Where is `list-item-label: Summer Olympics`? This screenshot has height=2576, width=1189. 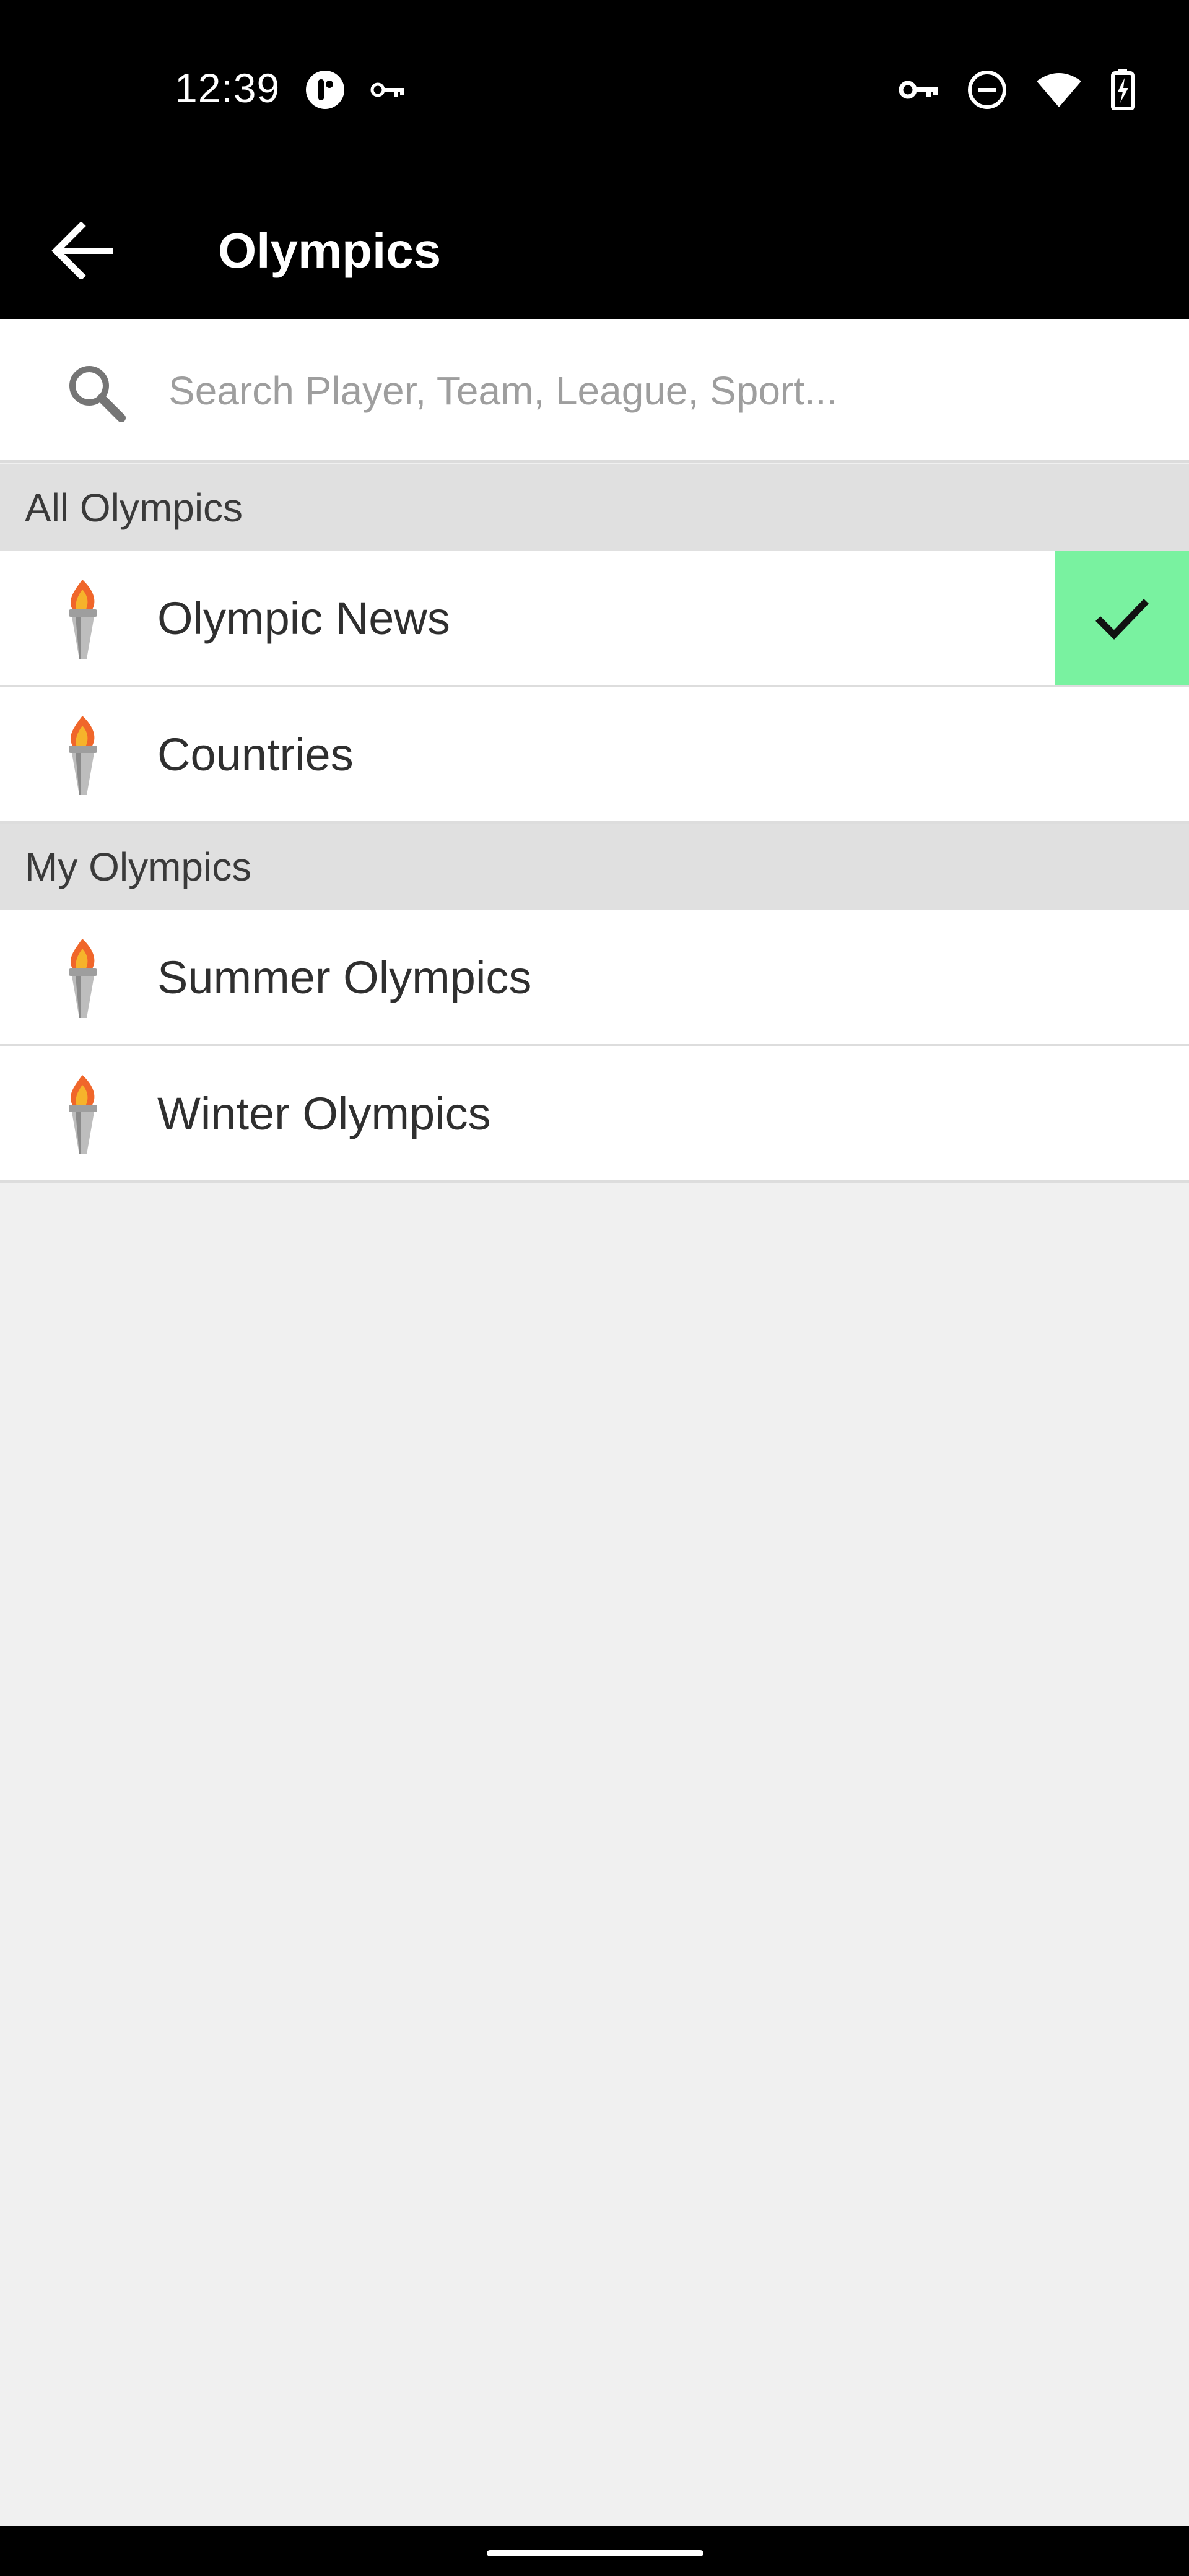 list-item-label: Summer Olympics is located at coordinates (345, 977).